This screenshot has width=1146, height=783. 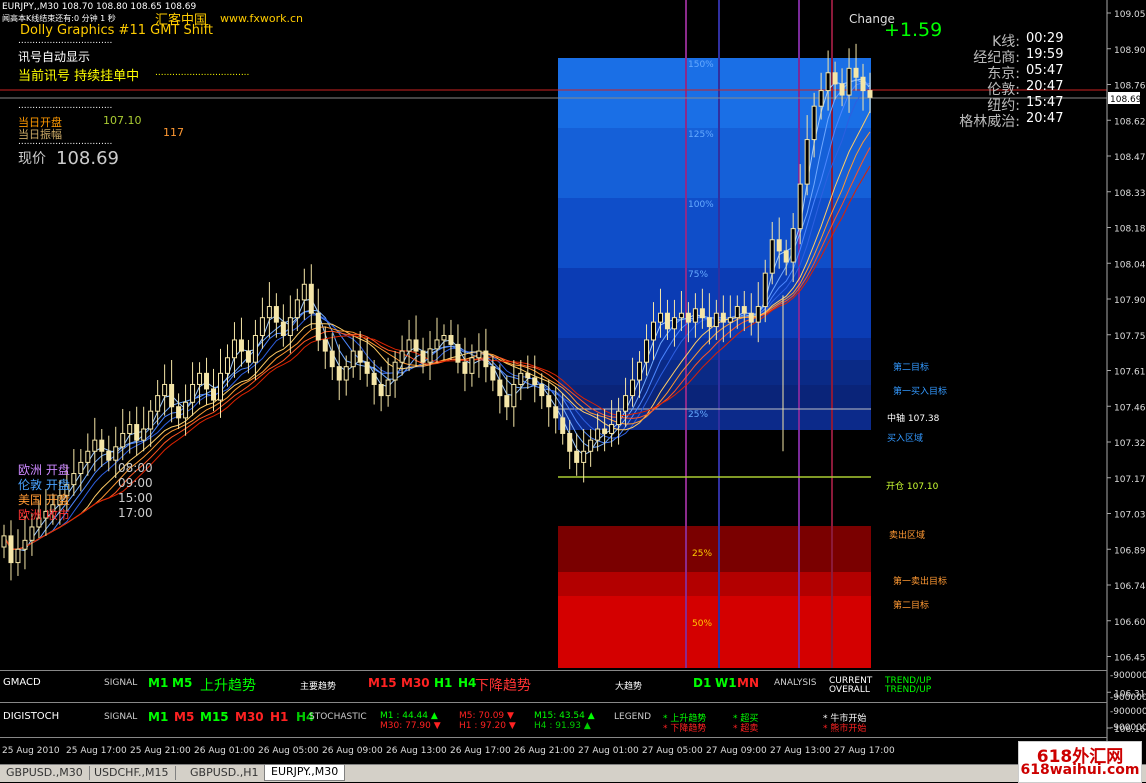 I want to click on session-label: 欧洲 收市, so click(x=44, y=515).